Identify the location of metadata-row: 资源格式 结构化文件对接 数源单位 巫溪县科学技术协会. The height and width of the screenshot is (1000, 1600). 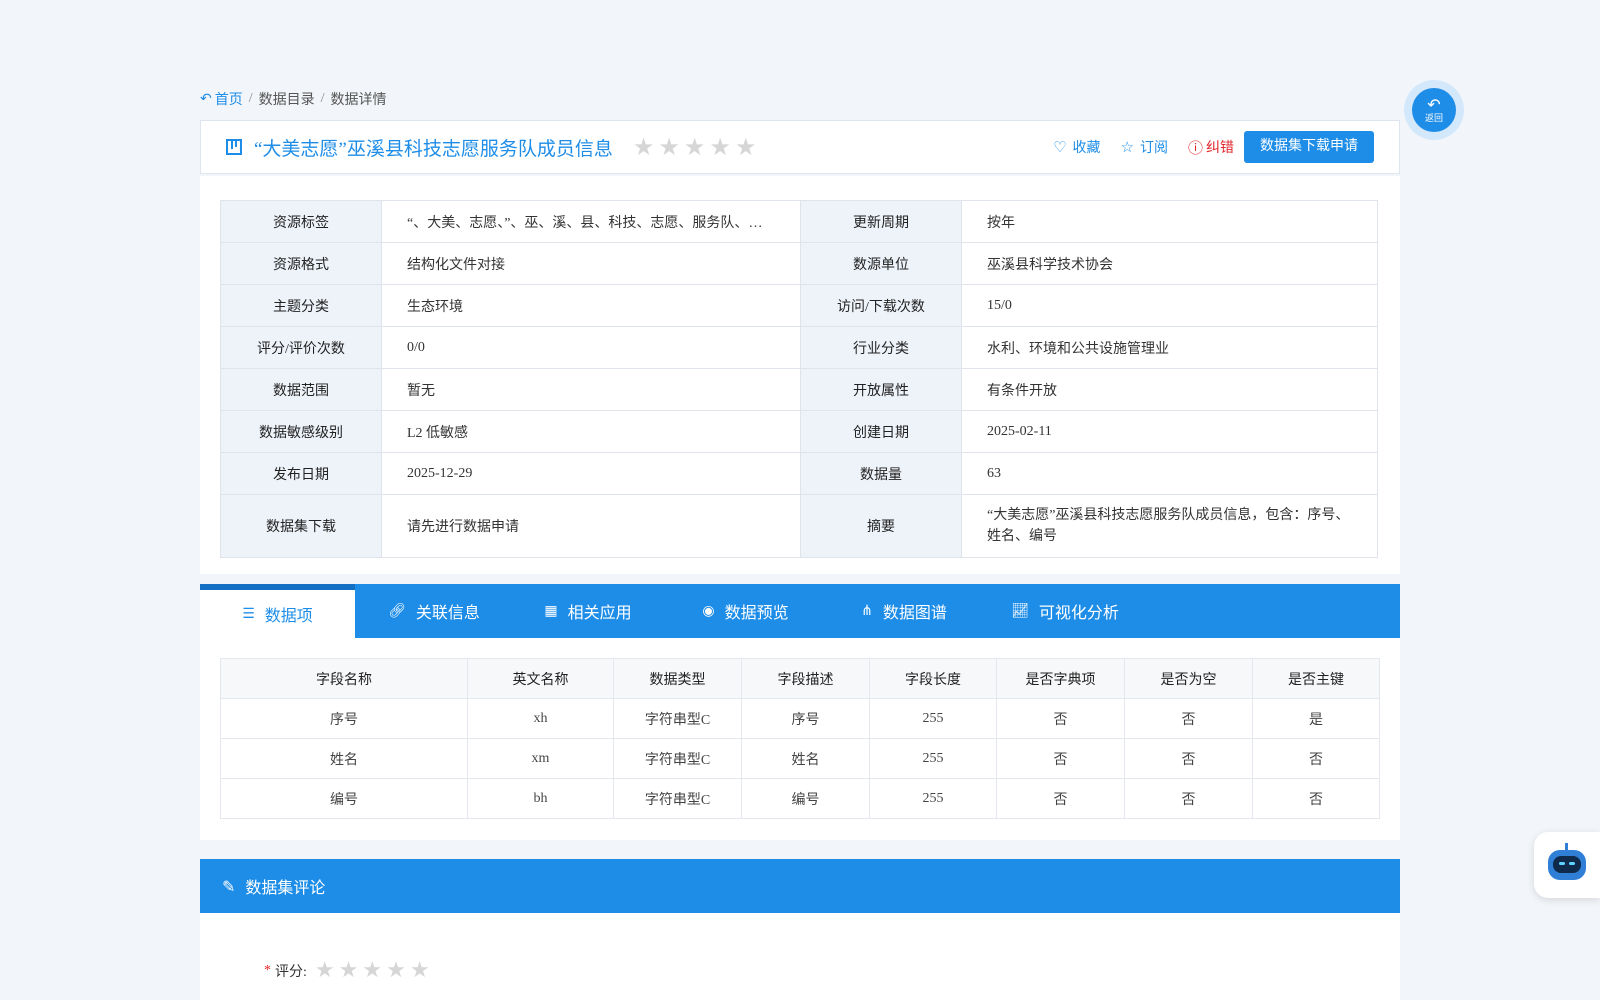
(799, 263).